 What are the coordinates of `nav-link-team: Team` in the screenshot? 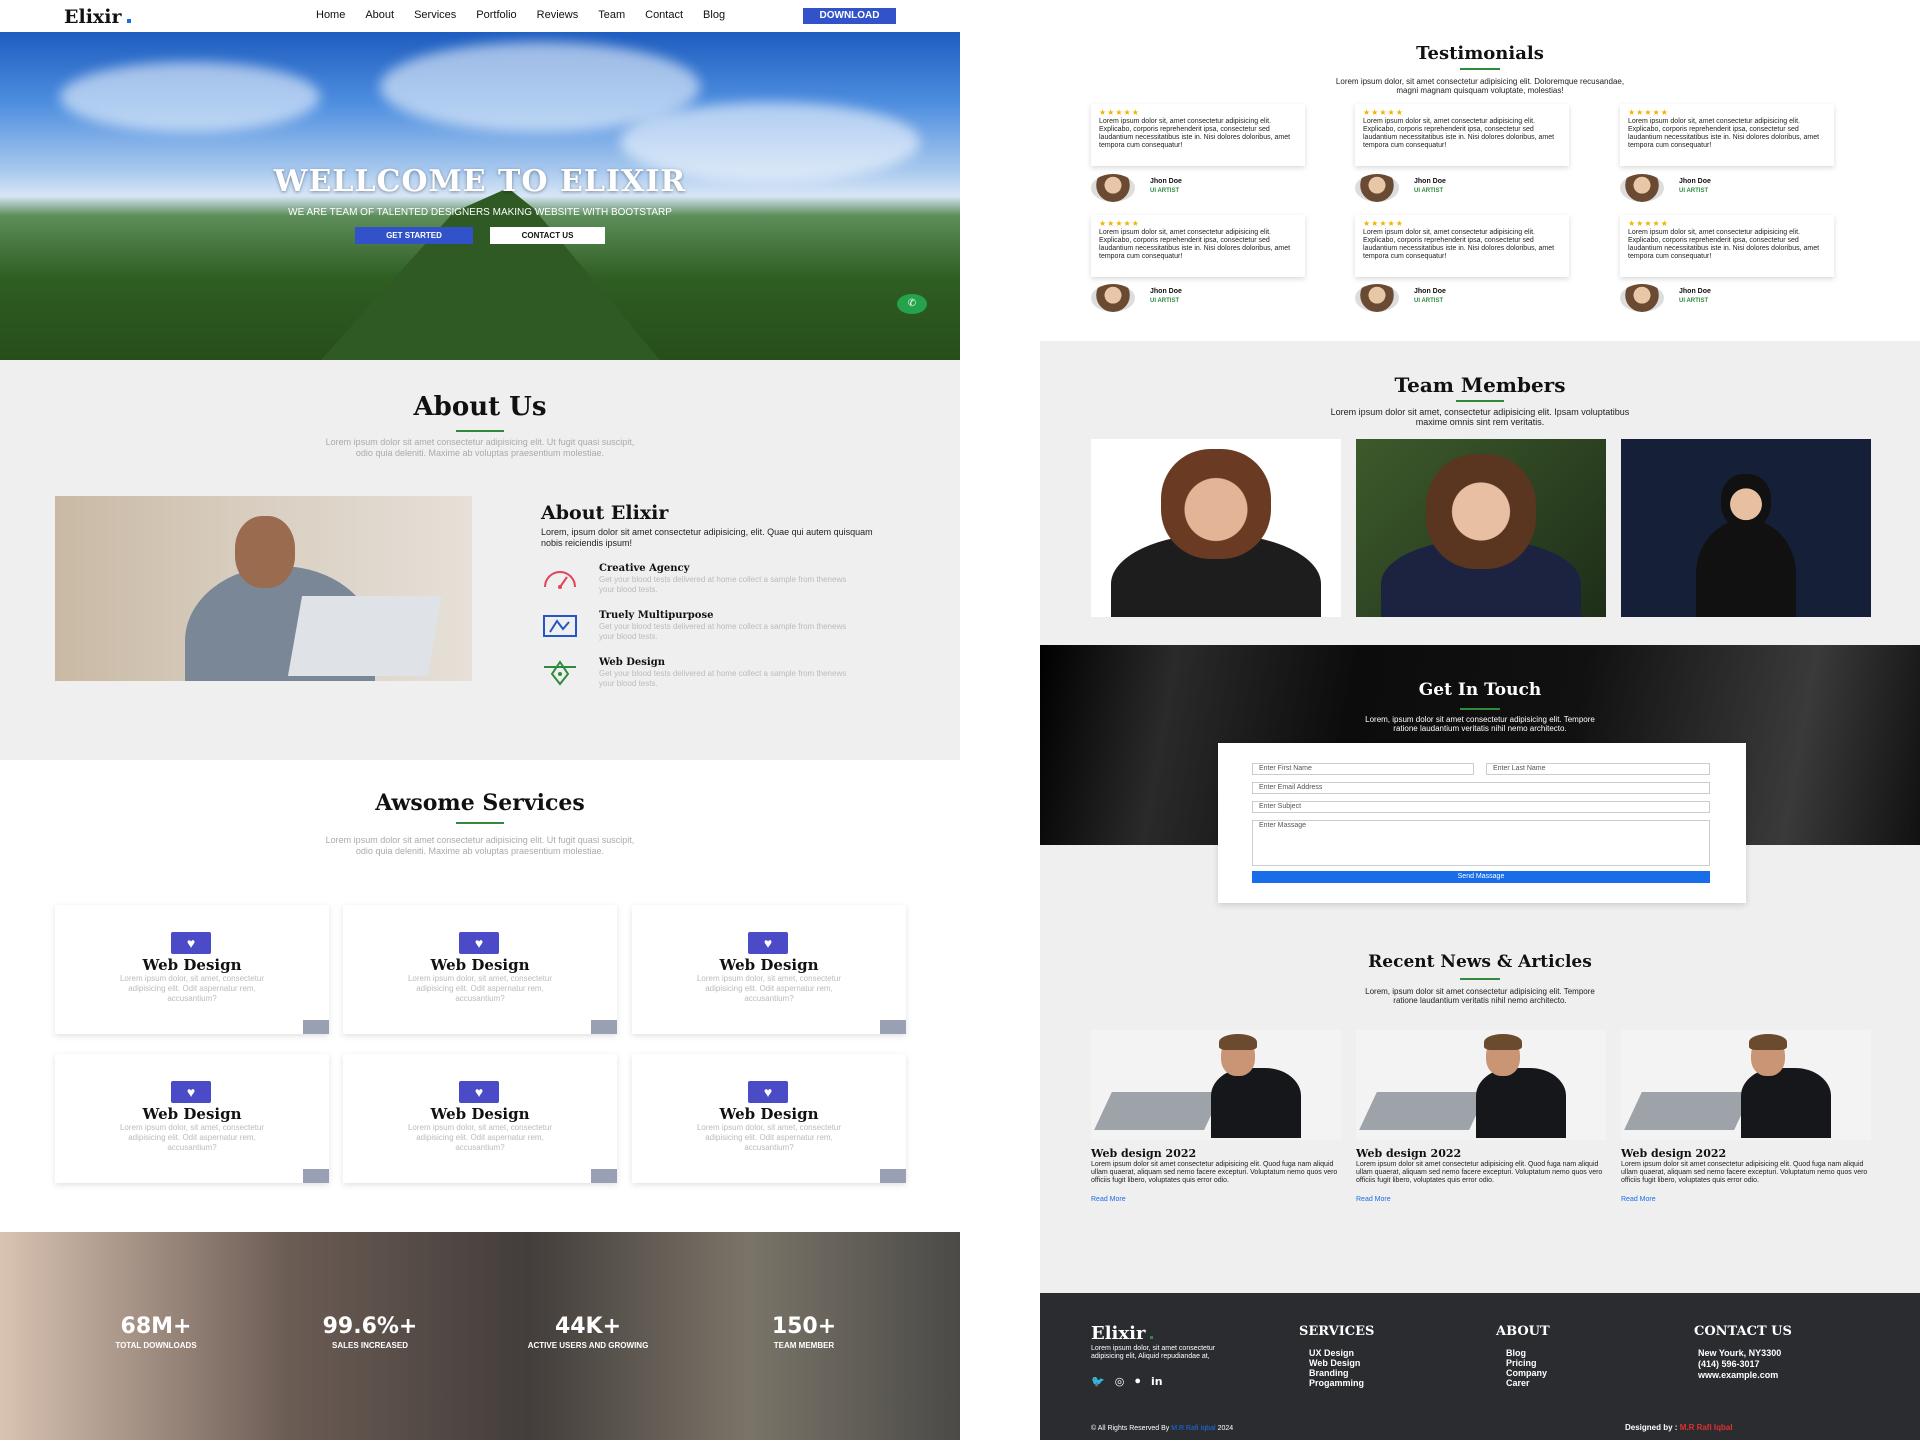 It's located at (611, 15).